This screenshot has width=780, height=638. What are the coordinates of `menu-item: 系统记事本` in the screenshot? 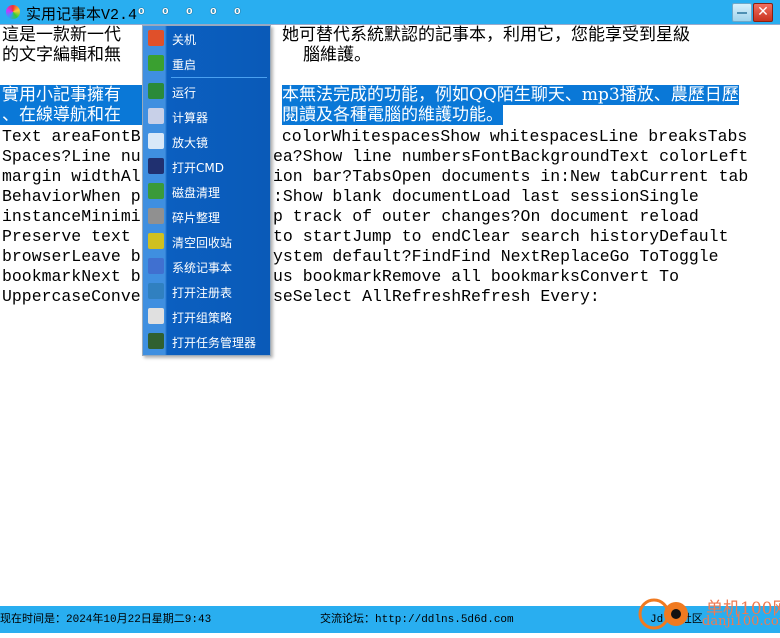 It's located at (206, 267).